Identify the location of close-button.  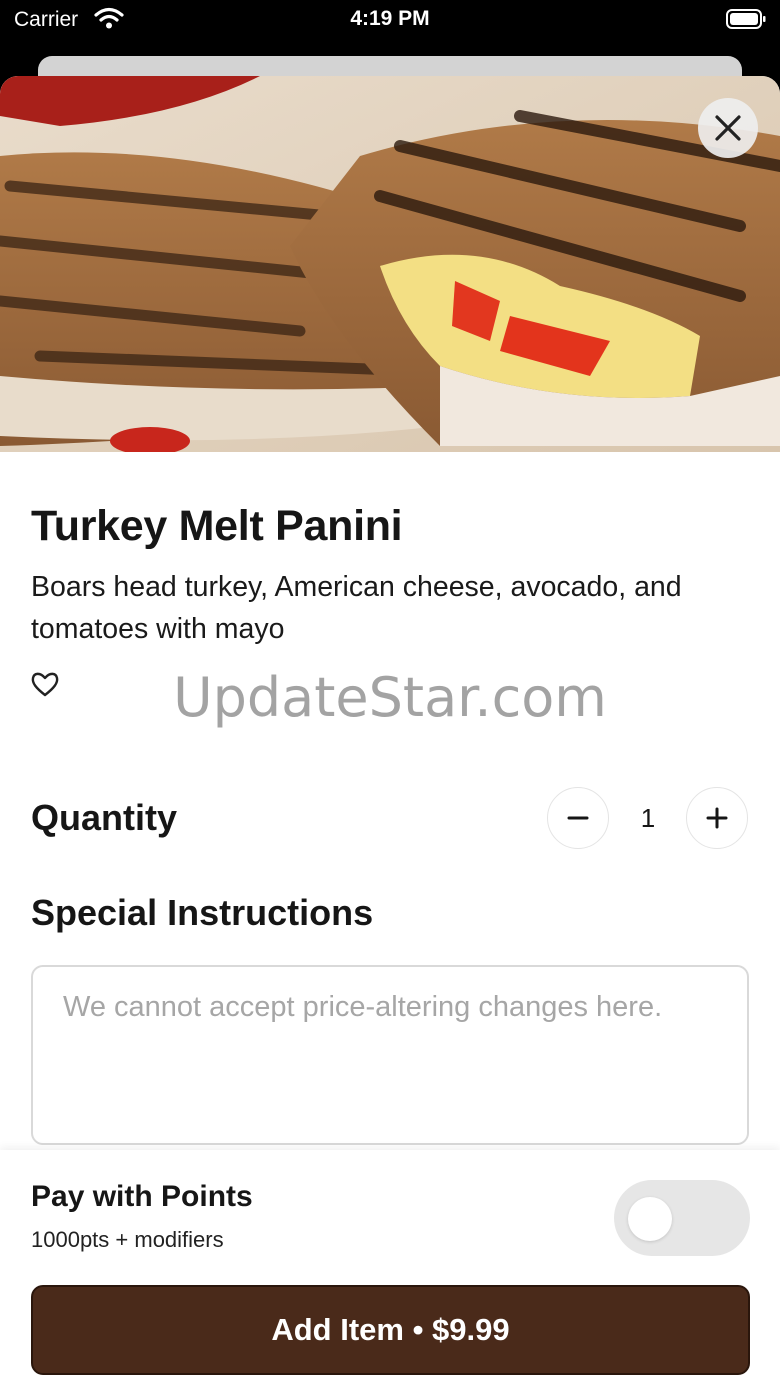
(728, 128).